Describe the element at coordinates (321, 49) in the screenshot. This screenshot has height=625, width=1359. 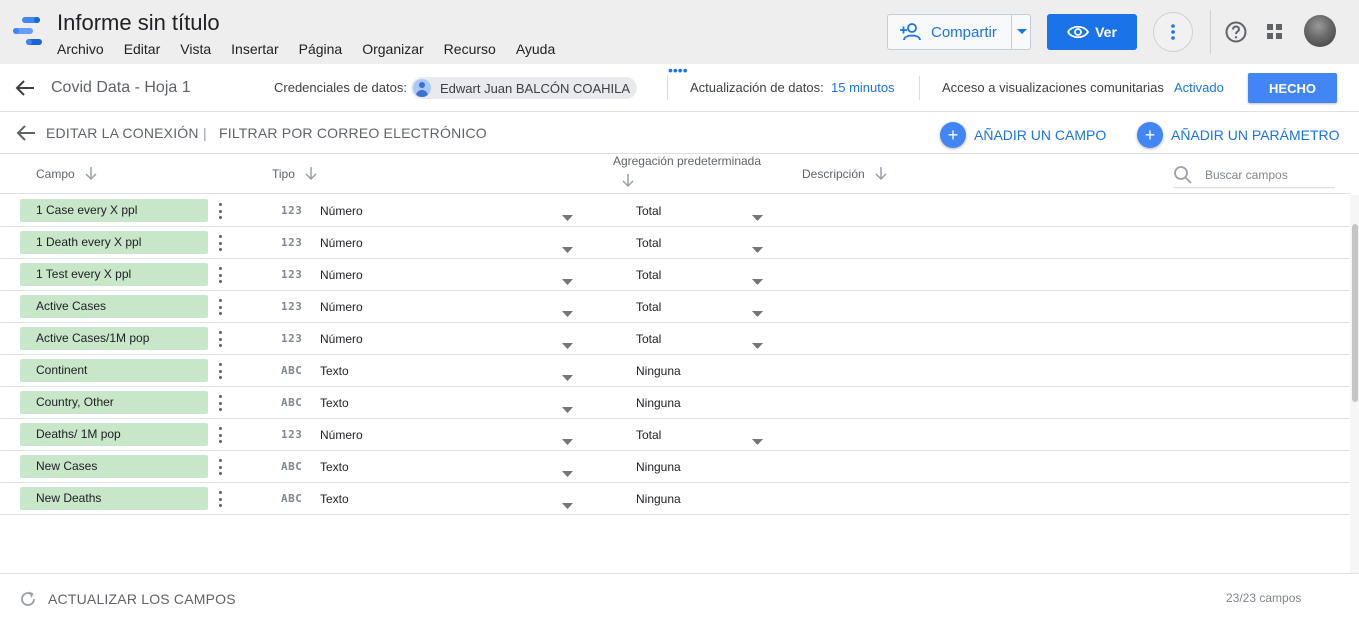
I see `menu-pagina: Página` at that location.